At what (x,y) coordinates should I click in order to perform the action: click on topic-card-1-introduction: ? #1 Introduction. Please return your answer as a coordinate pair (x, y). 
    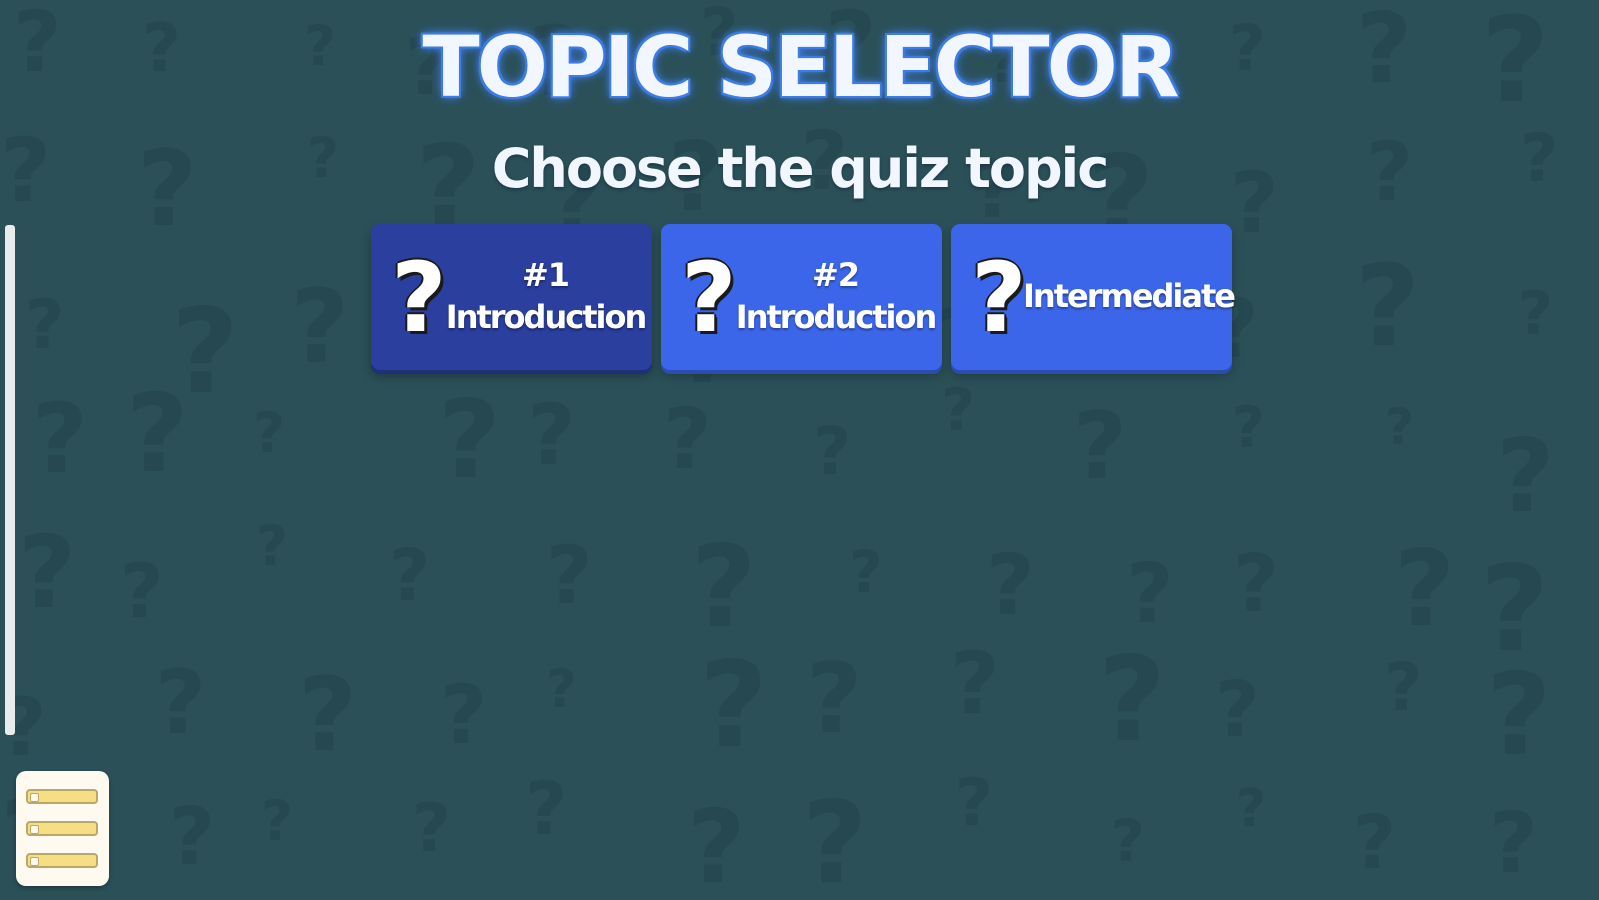
    Looking at the image, I should click on (511, 297).